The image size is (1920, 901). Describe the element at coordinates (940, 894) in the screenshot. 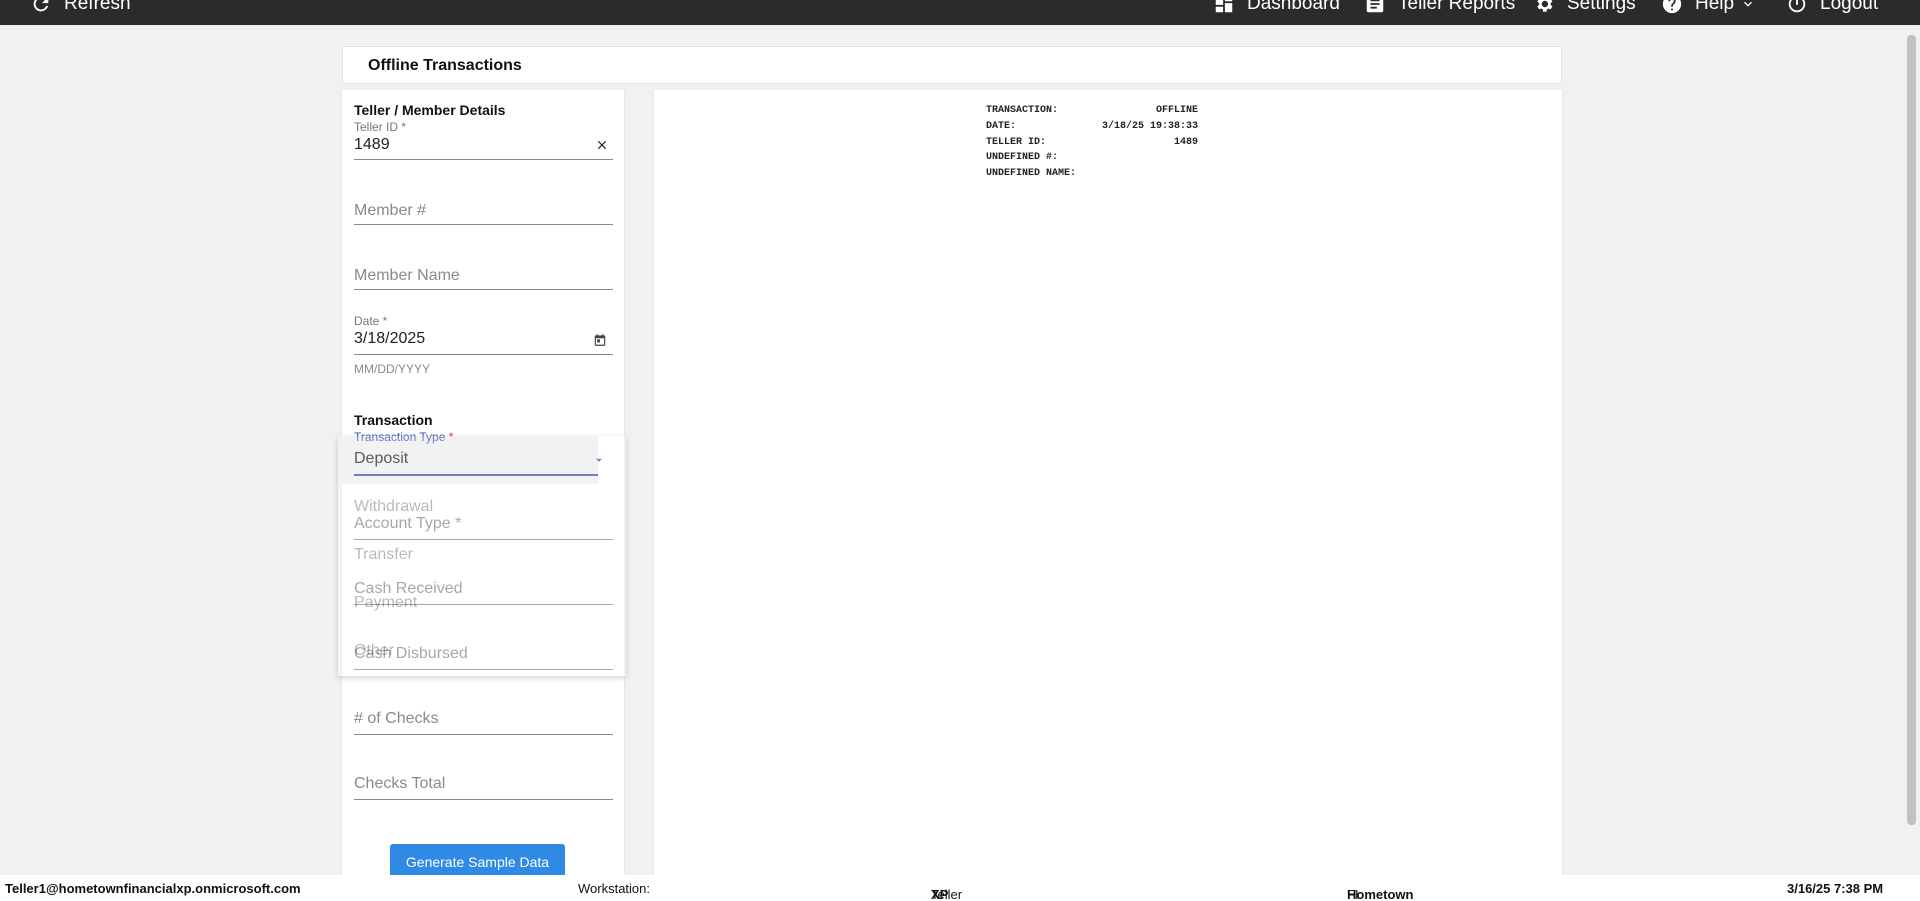

I see `status-platform-value: XP` at that location.